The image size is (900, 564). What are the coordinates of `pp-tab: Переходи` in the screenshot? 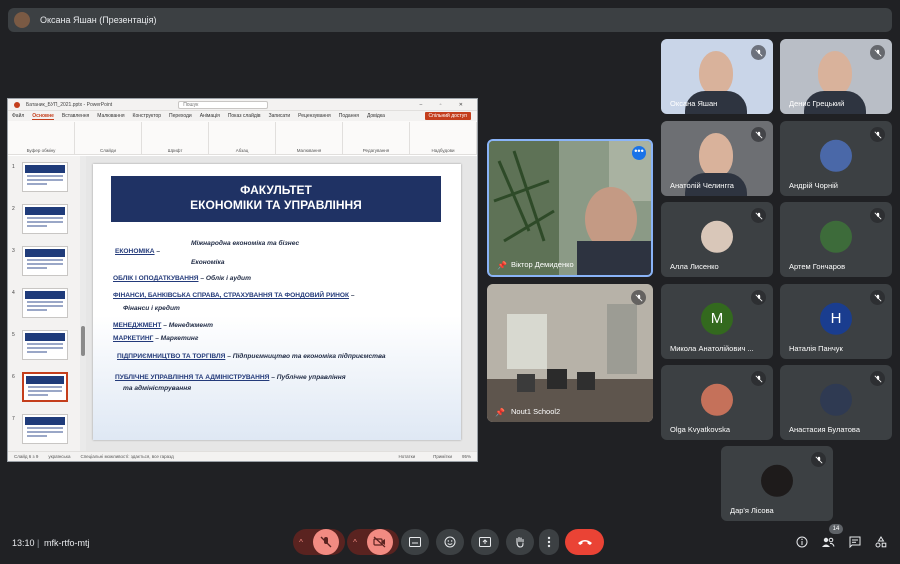 It's located at (180, 116).